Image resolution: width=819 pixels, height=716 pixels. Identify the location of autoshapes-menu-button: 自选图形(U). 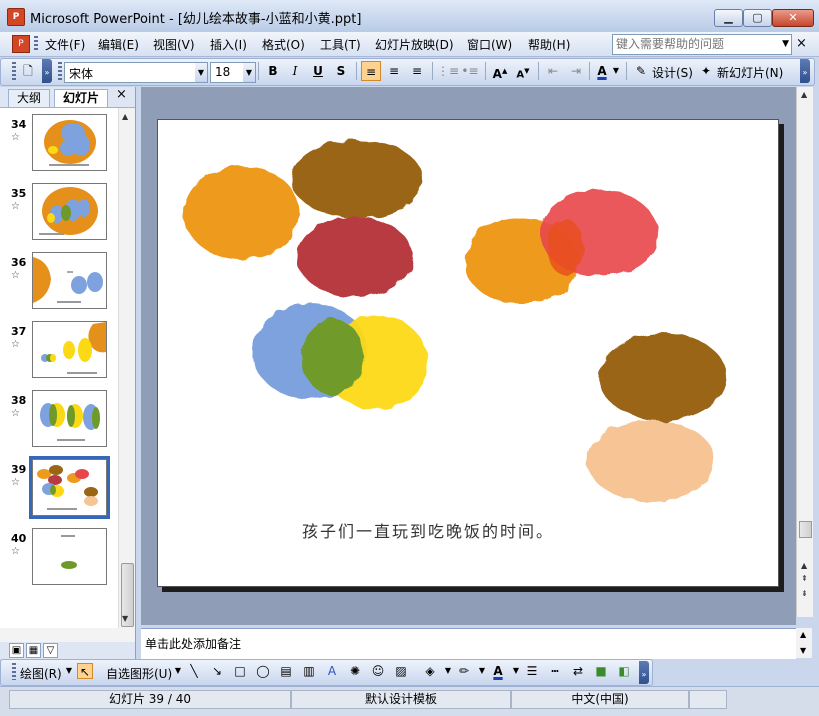
(139, 673).